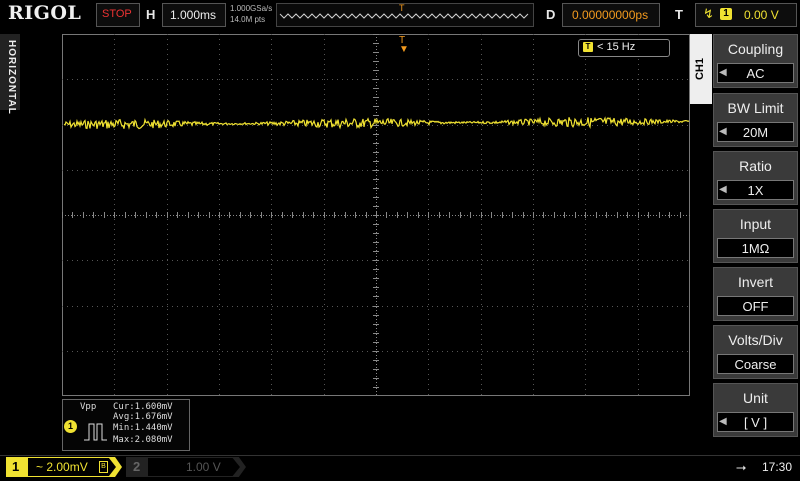 The width and height of the screenshot is (800, 481). I want to click on menu-unit: Unit [ V ] ◀, so click(755, 410).